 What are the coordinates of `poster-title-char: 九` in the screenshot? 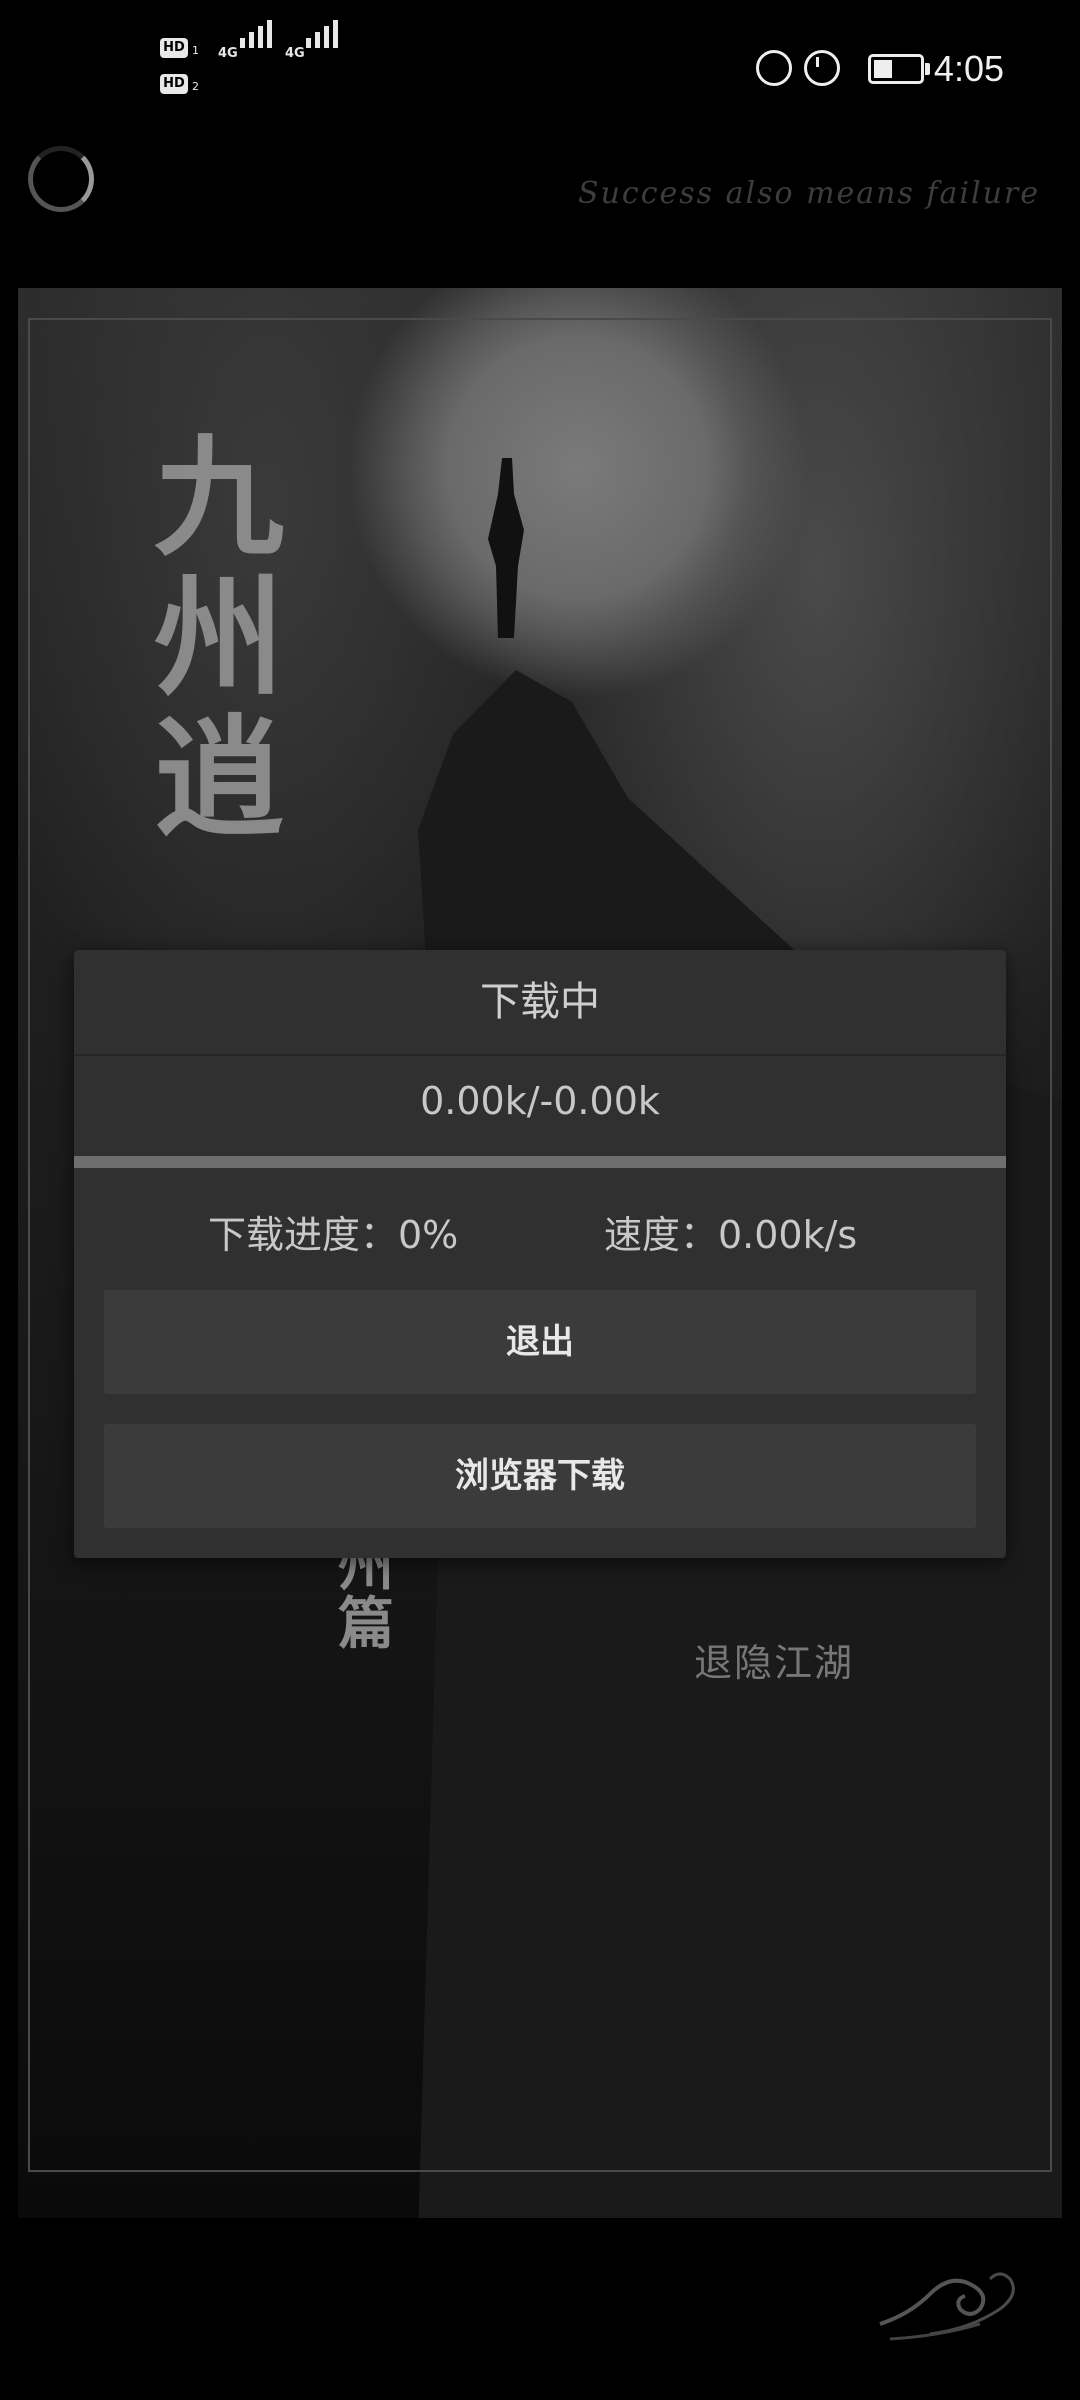 It's located at (219, 497).